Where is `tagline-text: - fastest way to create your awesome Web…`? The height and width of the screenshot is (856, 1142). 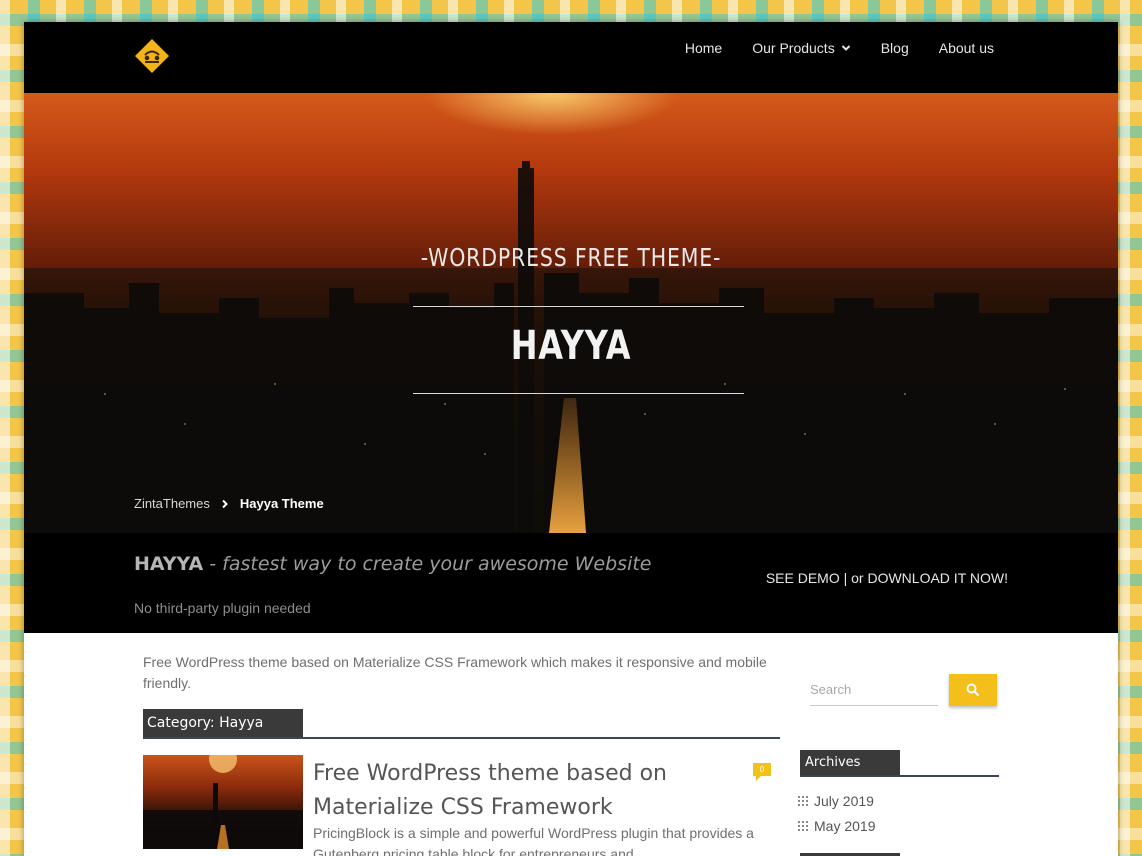
tagline-text: - fastest way to create your awesome Web… is located at coordinates (427, 564).